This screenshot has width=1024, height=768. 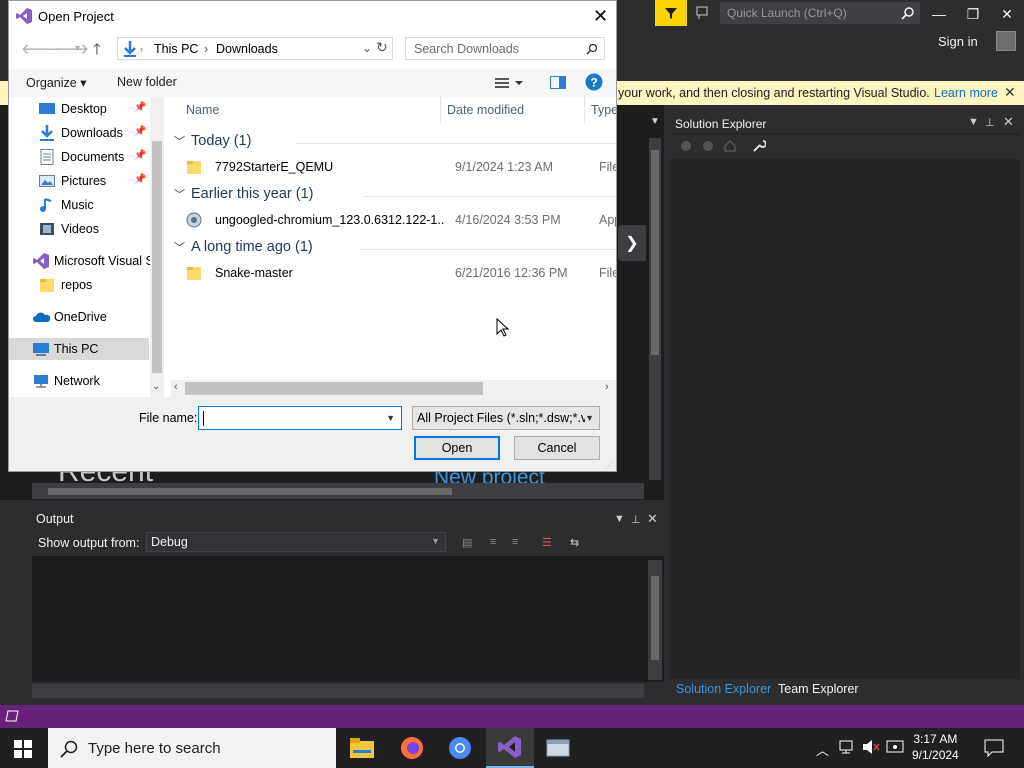 What do you see at coordinates (467, 542) in the screenshot?
I see `find-message-icon: ▤` at bounding box center [467, 542].